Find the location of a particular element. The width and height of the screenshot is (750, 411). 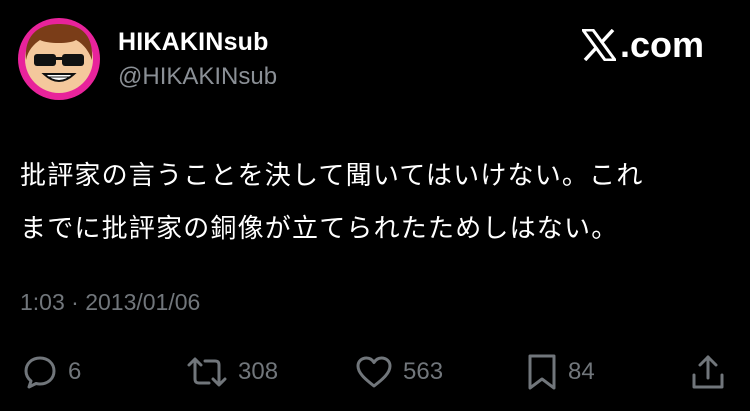

retweet-button: 308 is located at coordinates (232, 372).